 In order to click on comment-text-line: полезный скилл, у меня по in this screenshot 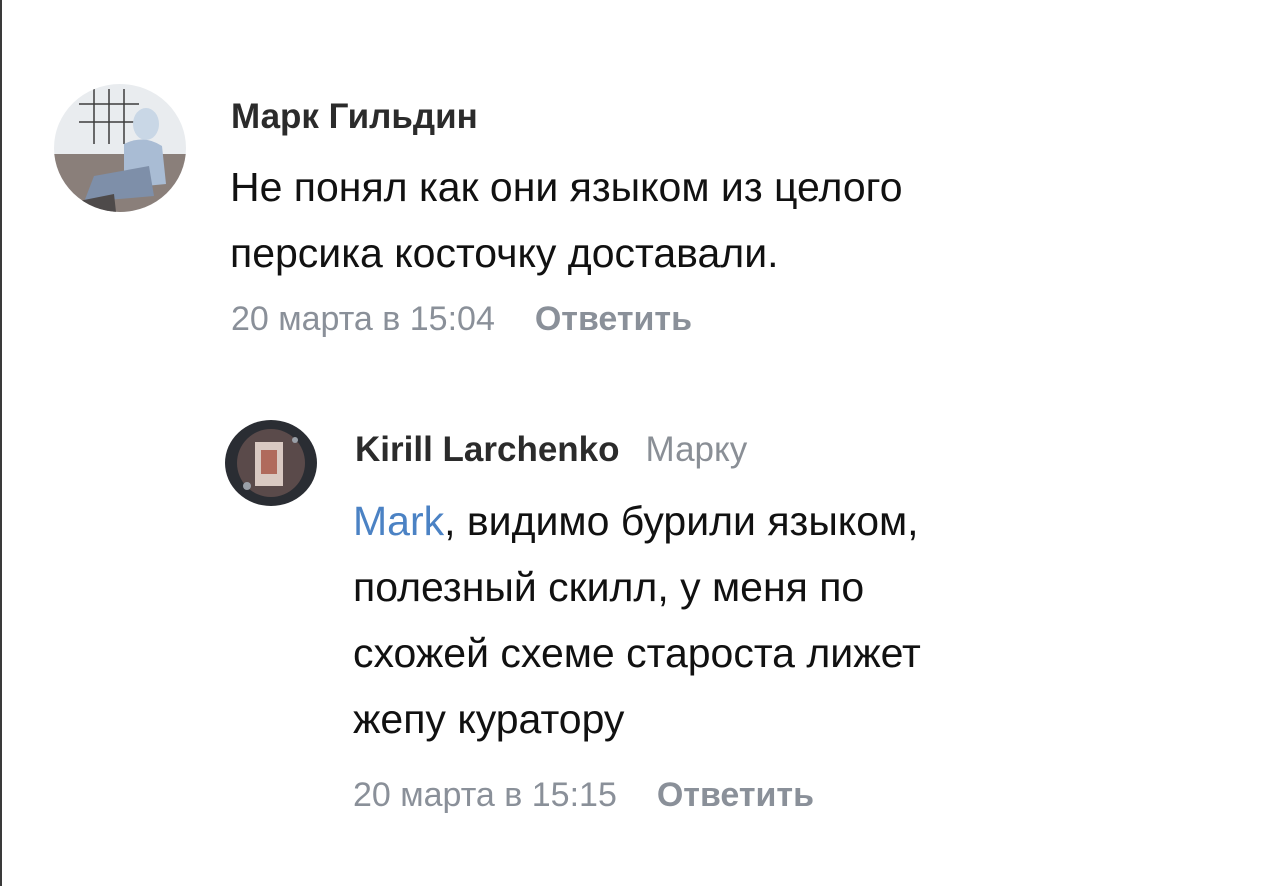, I will do `click(609, 587)`.